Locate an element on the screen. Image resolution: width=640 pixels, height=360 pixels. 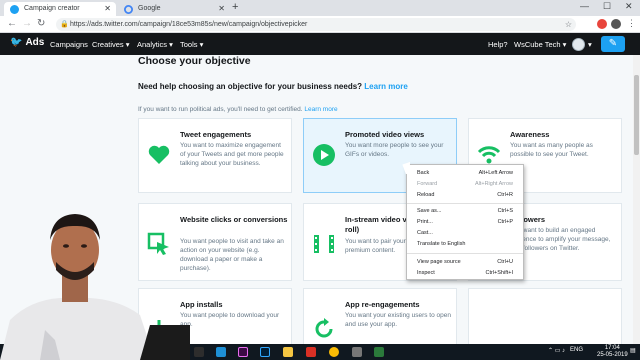
back-arrow-icon: ← is located at coordinates (12, 23).